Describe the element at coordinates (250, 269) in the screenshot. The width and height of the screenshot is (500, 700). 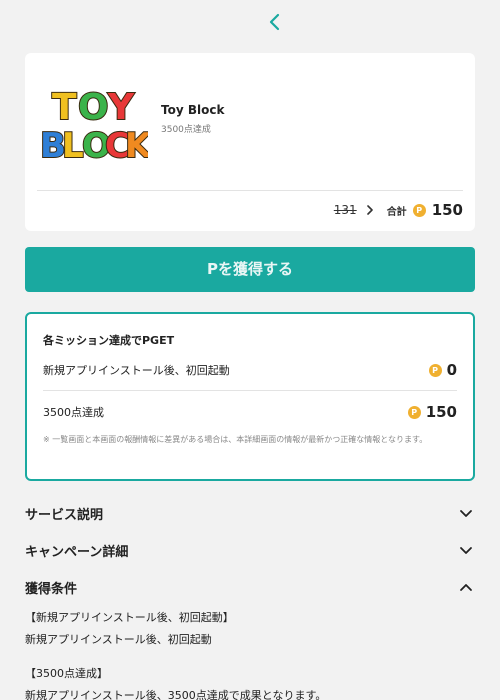
I see `get-points-button: Pを獲得する` at that location.